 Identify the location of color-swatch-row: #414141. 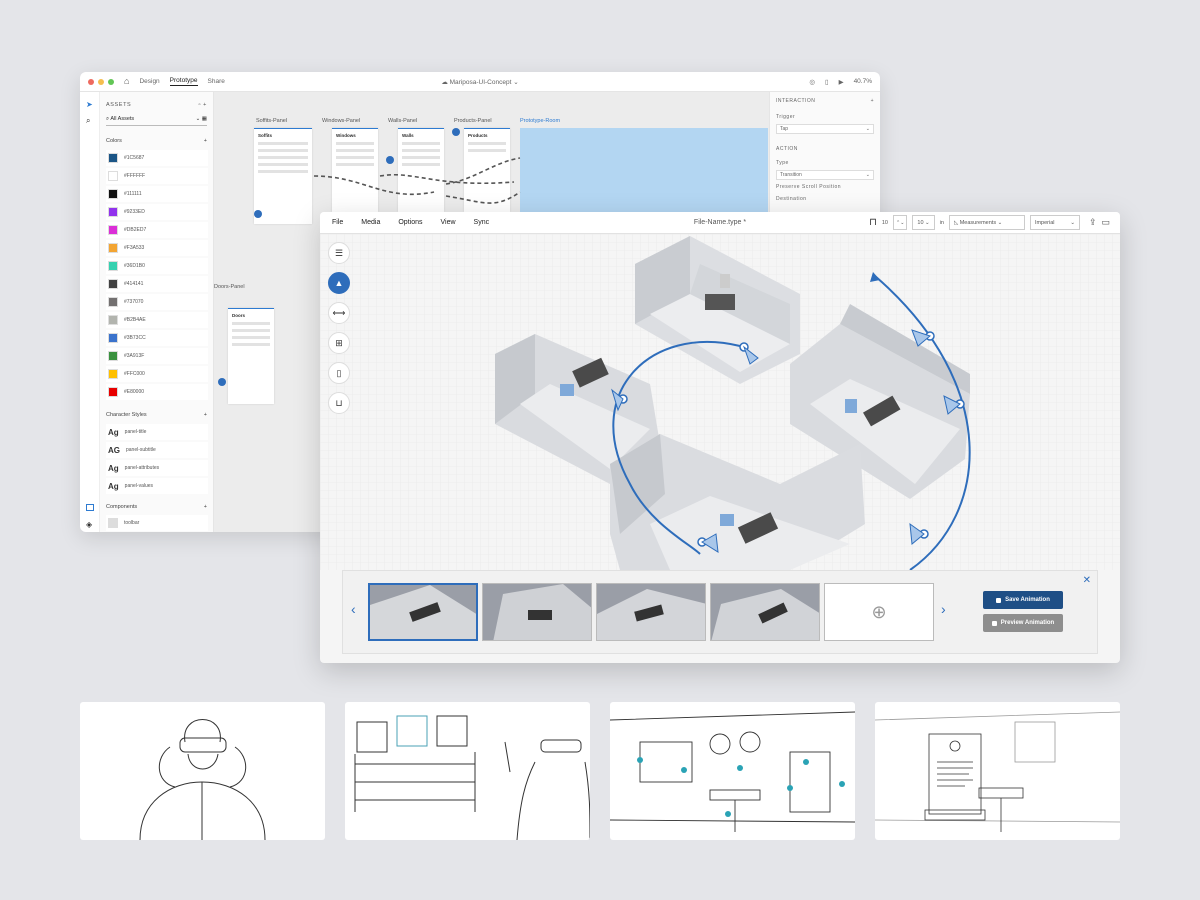
(157, 284).